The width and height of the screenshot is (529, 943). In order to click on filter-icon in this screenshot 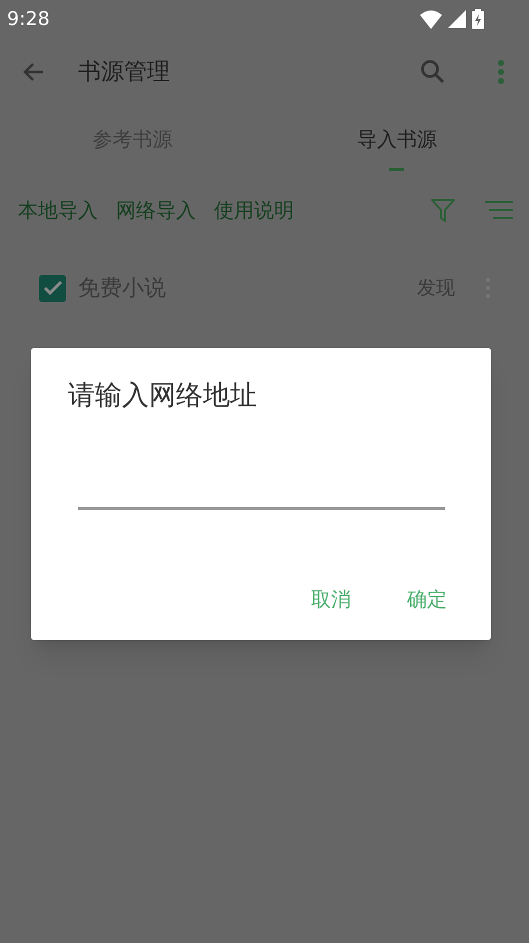, I will do `click(443, 210)`.